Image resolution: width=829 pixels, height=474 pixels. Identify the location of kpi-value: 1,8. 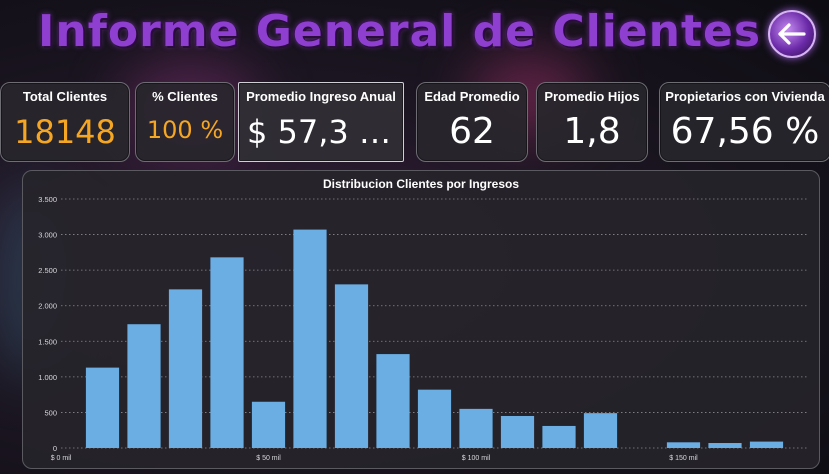
(592, 131).